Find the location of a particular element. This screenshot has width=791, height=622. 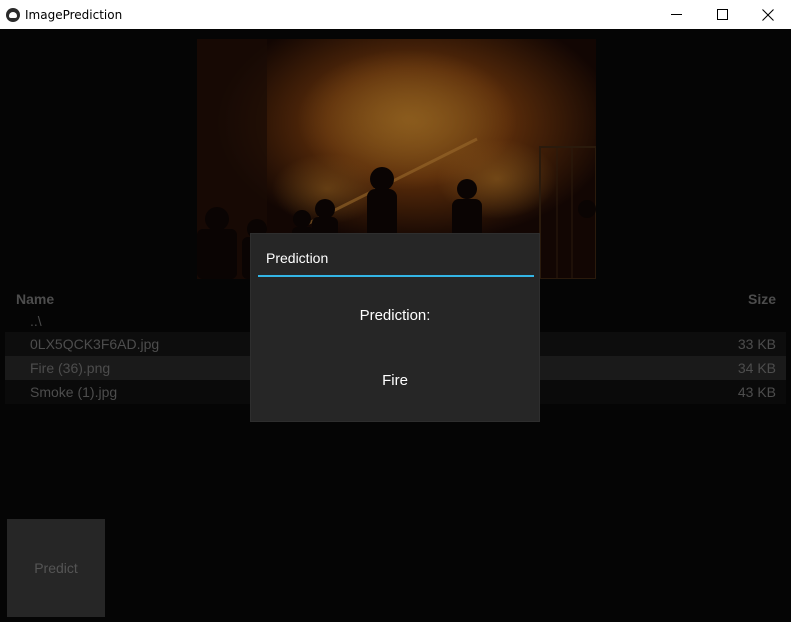

window-title: ImagePrediction is located at coordinates (74, 14).